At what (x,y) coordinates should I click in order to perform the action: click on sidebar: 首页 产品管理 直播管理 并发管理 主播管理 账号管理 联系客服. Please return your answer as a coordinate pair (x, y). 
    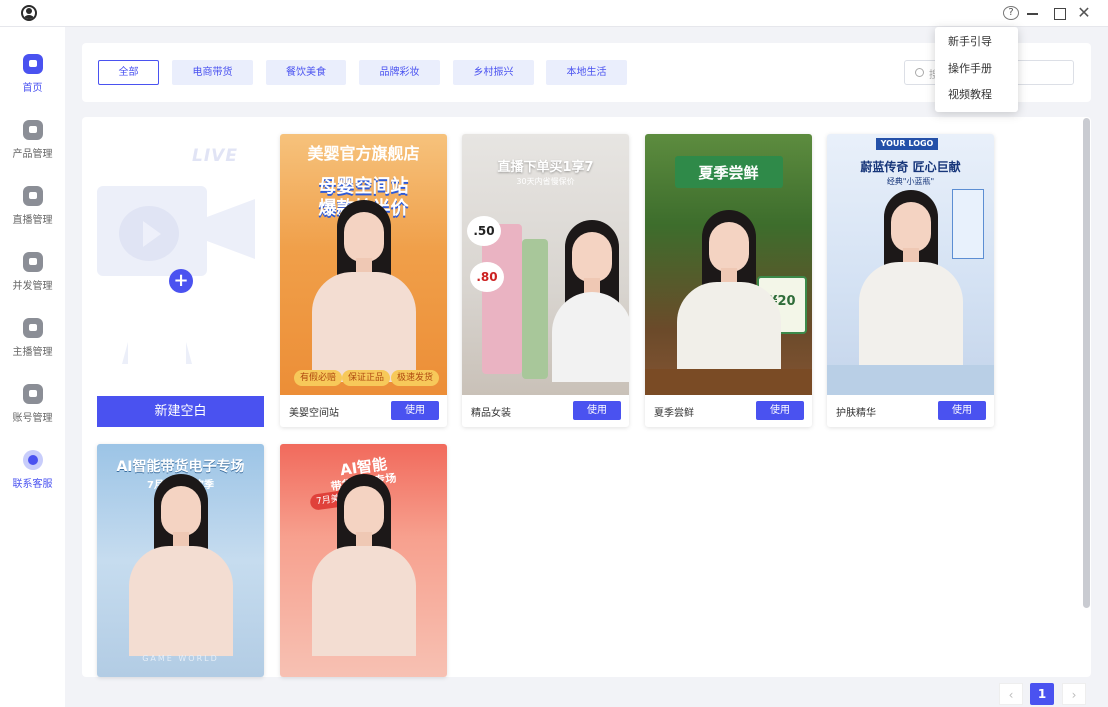
    Looking at the image, I should click on (32, 367).